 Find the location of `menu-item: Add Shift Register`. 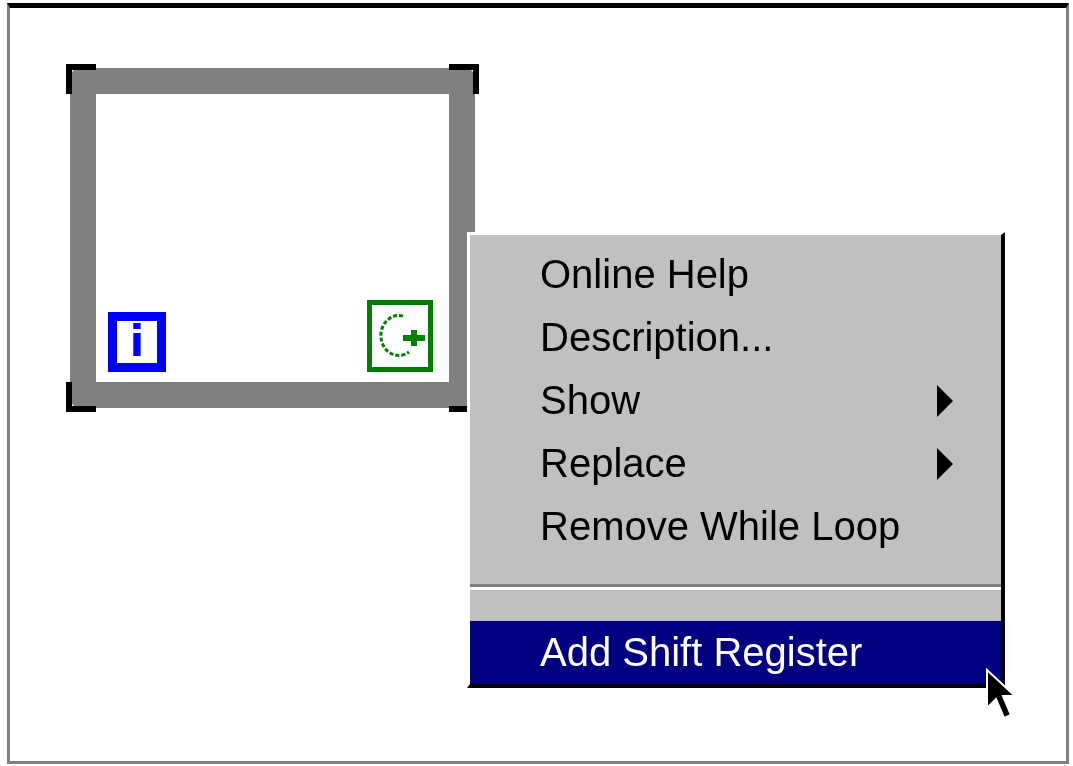

menu-item: Add Shift Register is located at coordinates (735, 652).